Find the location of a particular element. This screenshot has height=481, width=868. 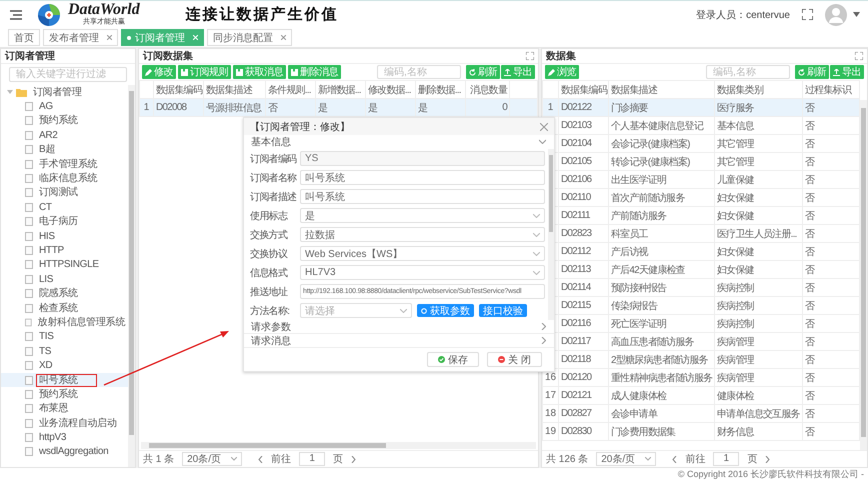

tree-item: 手术管理系统 is located at coordinates (68, 164).